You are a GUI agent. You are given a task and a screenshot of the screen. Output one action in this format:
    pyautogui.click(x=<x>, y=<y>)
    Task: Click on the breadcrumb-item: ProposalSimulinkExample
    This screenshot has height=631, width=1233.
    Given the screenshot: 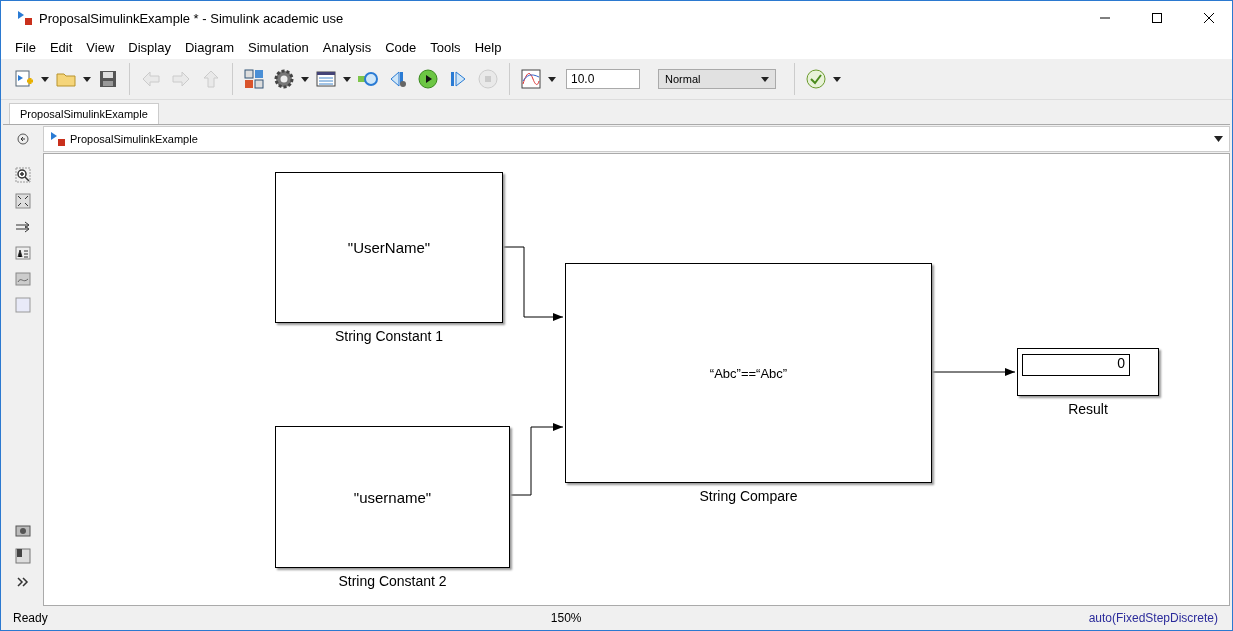 What is the action you would take?
    pyautogui.click(x=640, y=139)
    